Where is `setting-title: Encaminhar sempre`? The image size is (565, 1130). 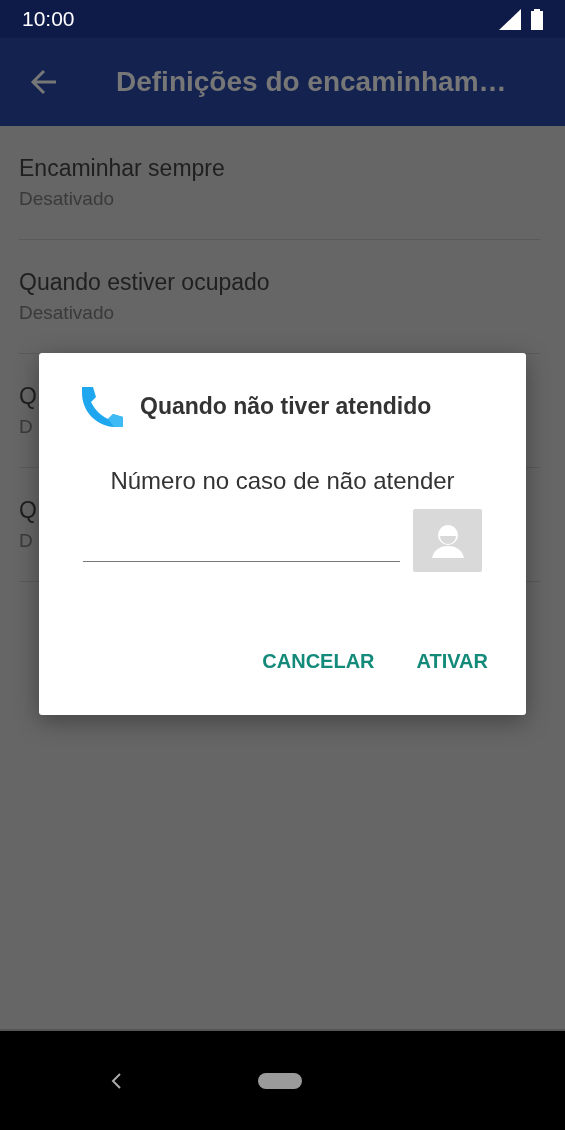
setting-title: Encaminhar sempre is located at coordinates (122, 168).